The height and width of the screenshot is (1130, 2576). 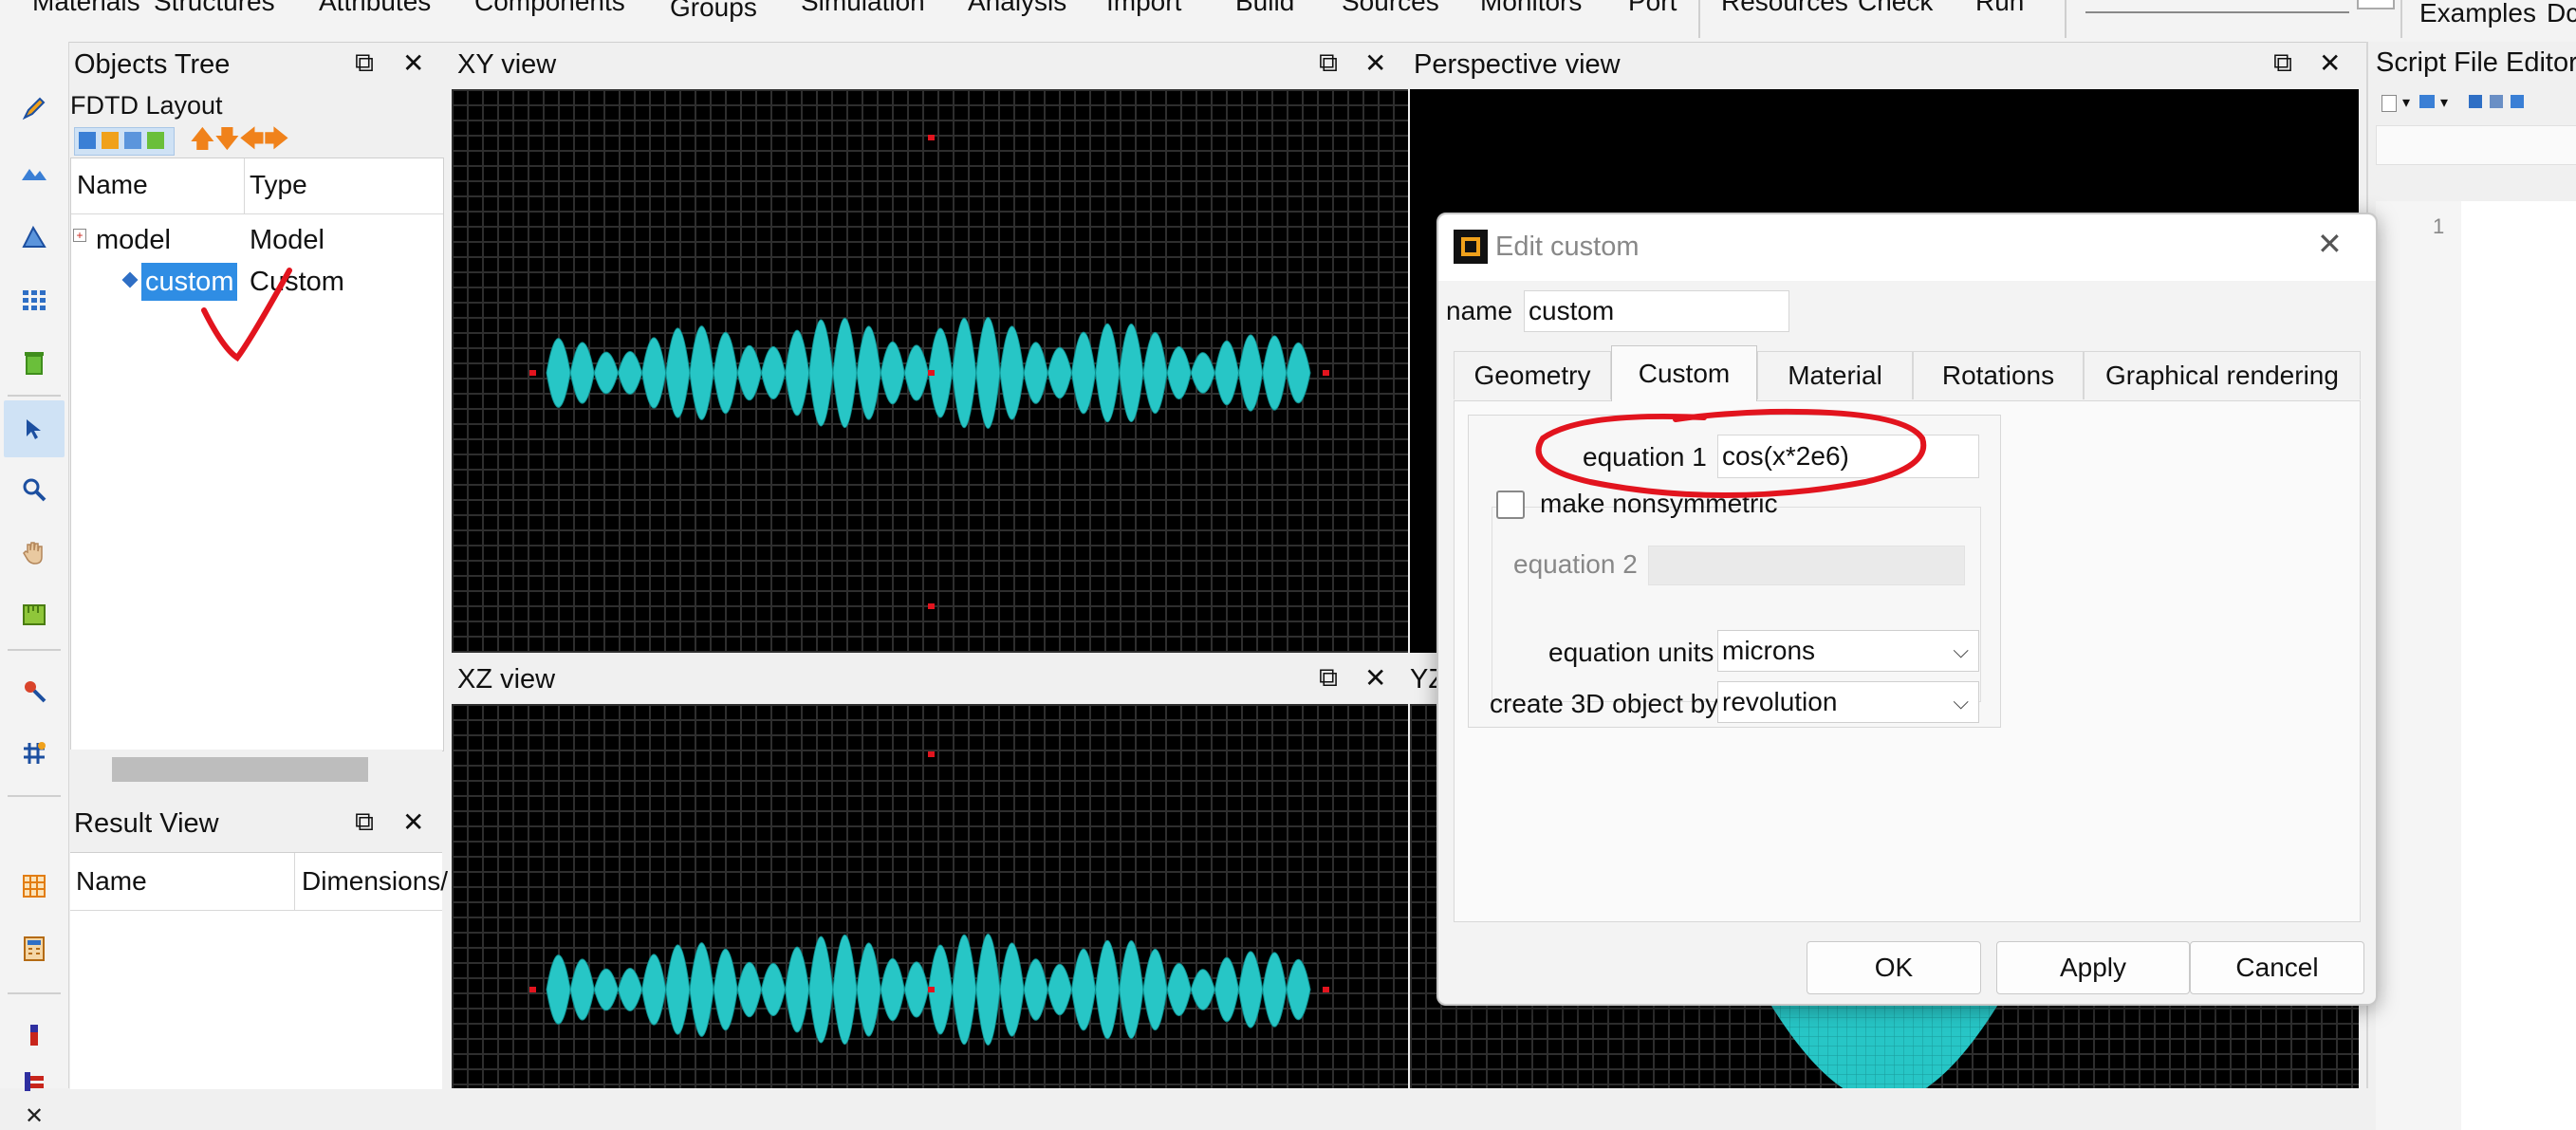 I want to click on menu-materials: Materials, so click(x=86, y=9).